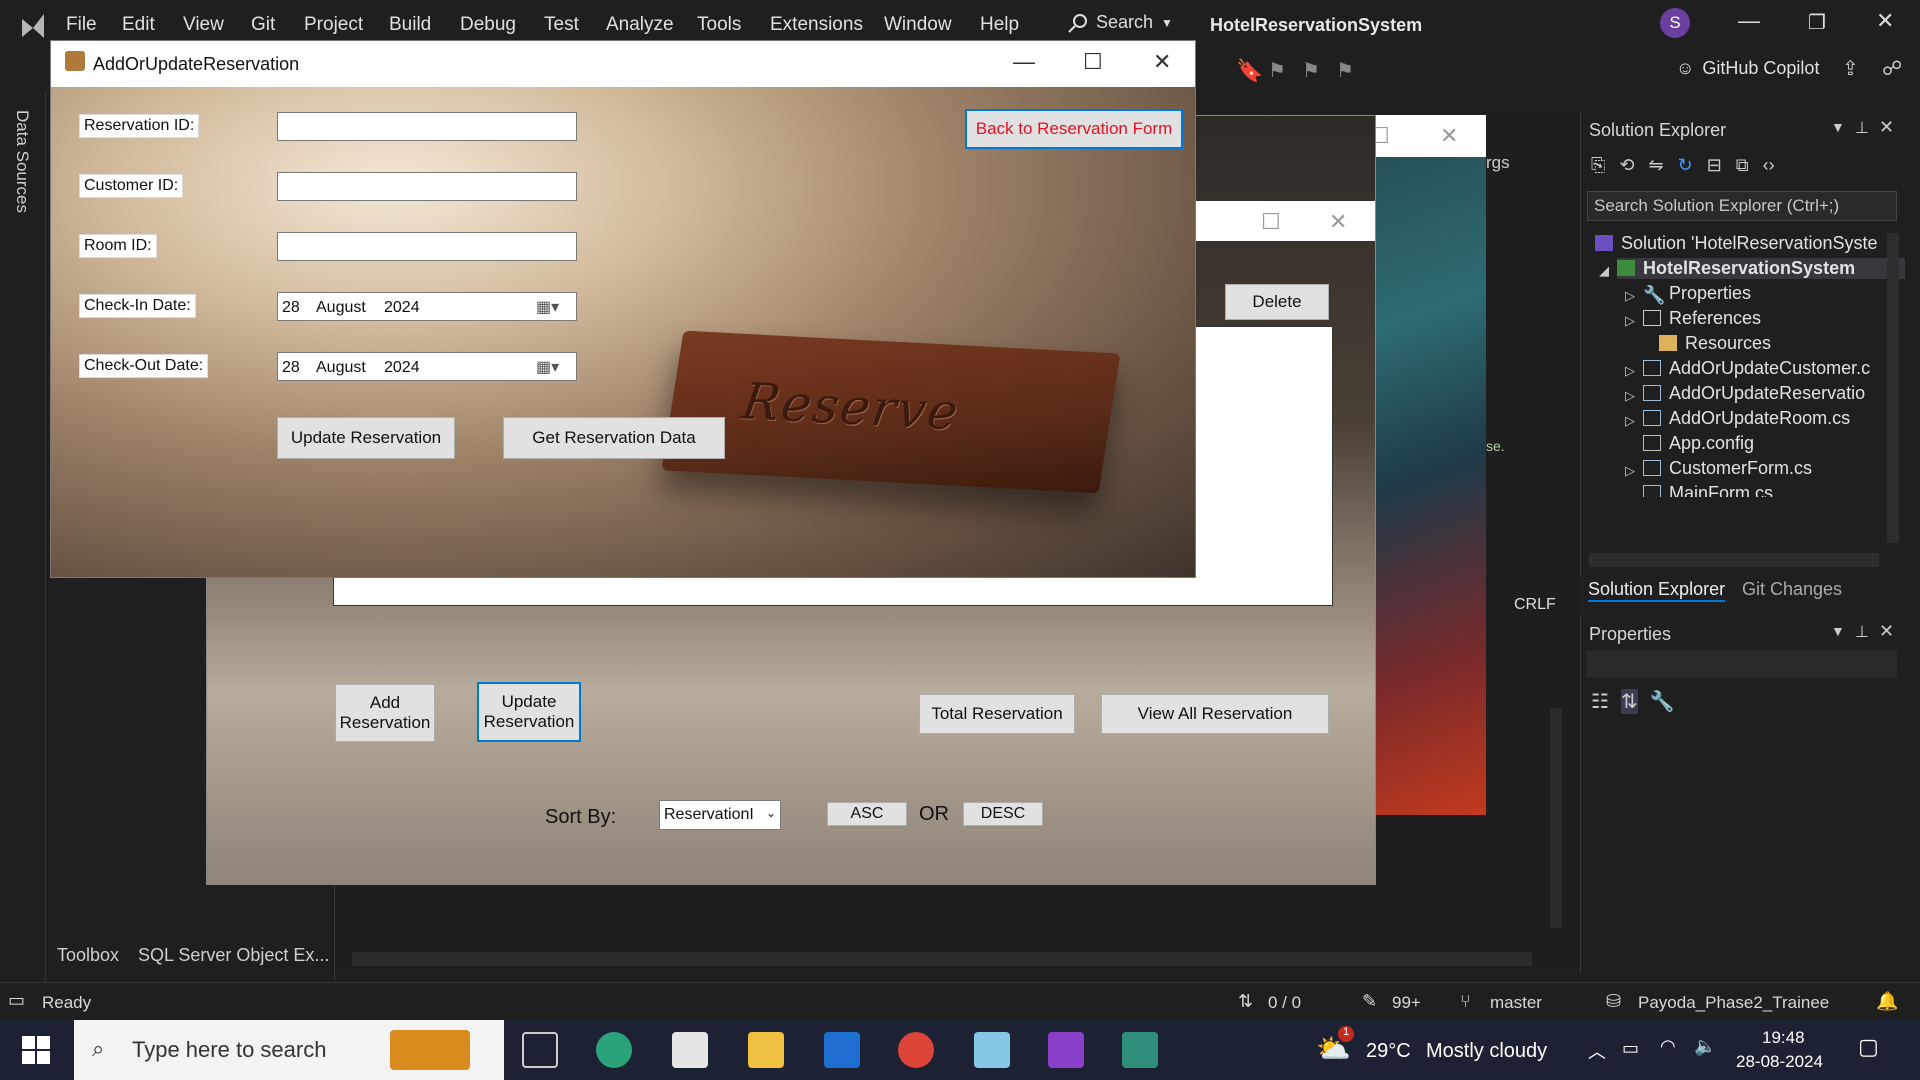 This screenshot has width=1920, height=1080. What do you see at coordinates (333, 25) in the screenshot?
I see `menu-project: Project` at bounding box center [333, 25].